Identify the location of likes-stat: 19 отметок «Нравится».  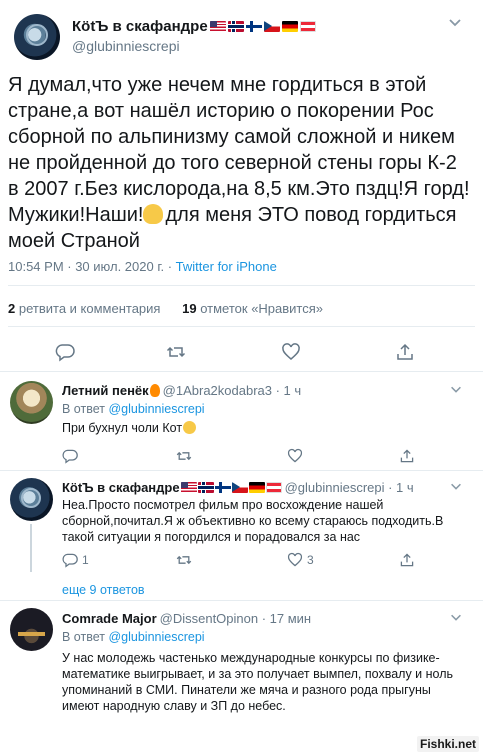
(252, 308).